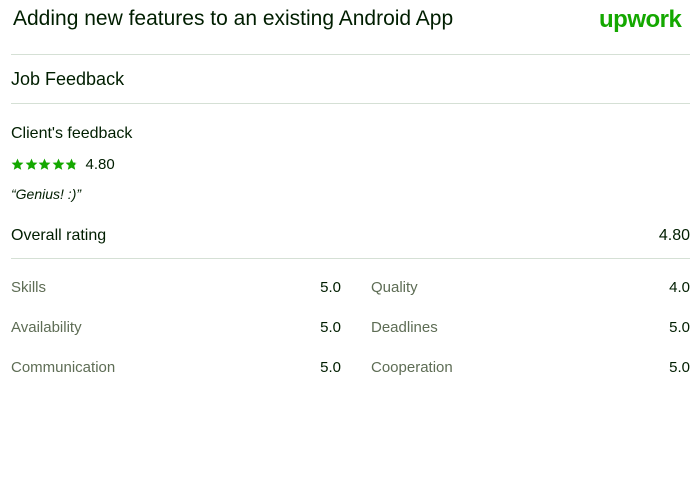  I want to click on client-comment: “Genius! :)”, so click(46, 194).